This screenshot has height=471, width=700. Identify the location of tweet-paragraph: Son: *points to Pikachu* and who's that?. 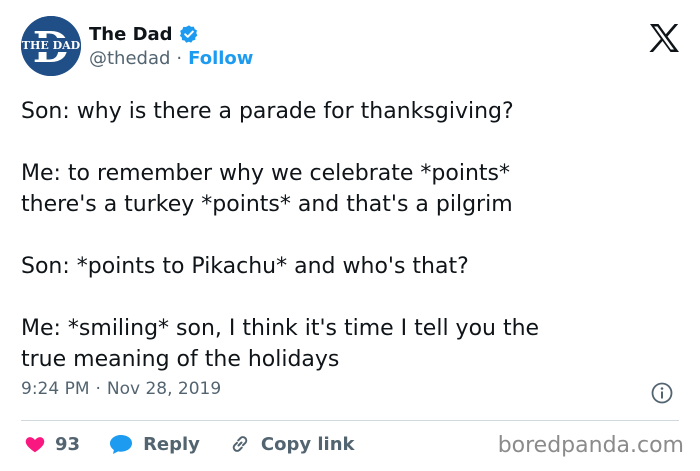
(245, 266).